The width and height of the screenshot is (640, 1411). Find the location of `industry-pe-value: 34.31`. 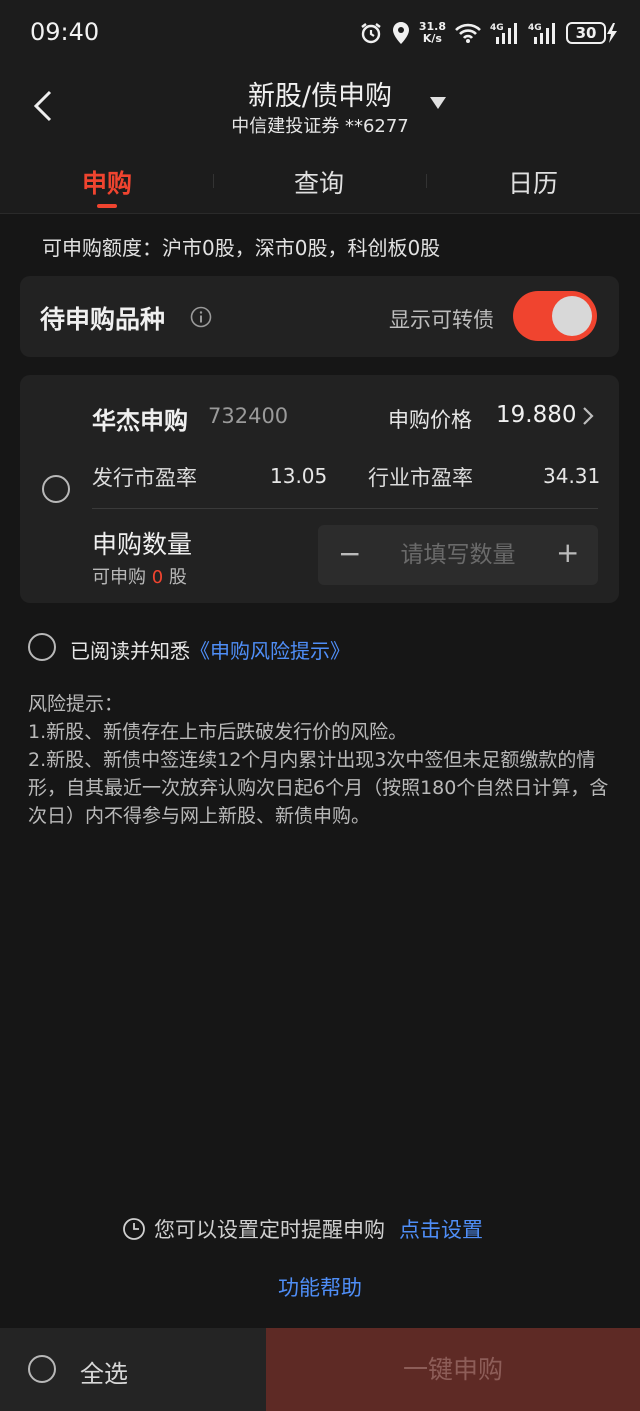

industry-pe-value: 34.31 is located at coordinates (572, 476).